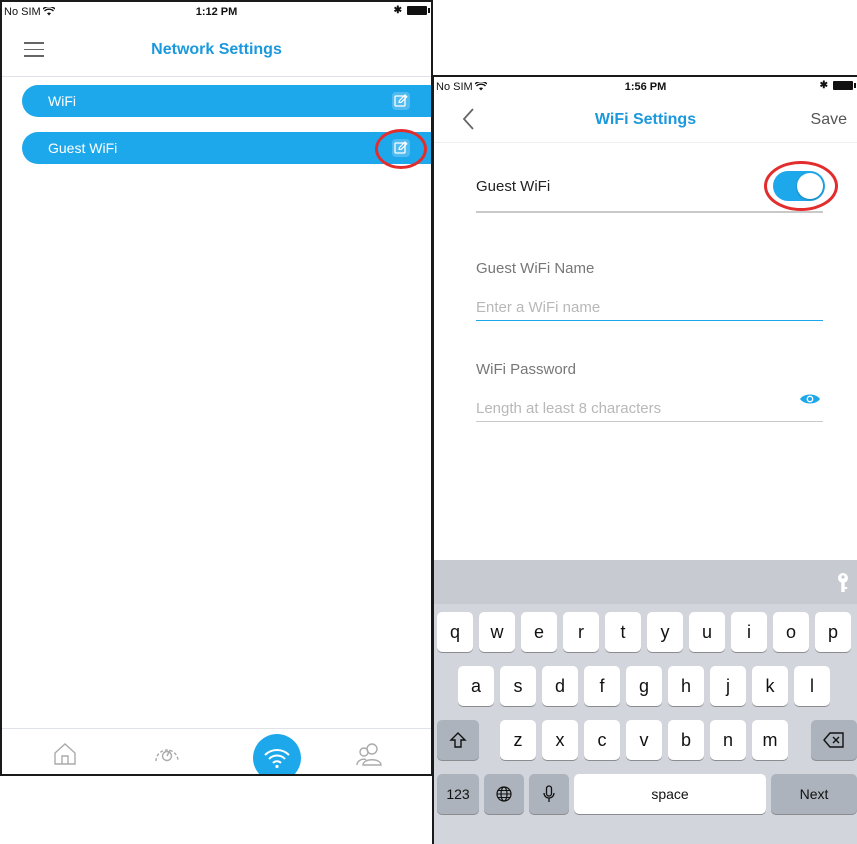  I want to click on key-x: x, so click(560, 740).